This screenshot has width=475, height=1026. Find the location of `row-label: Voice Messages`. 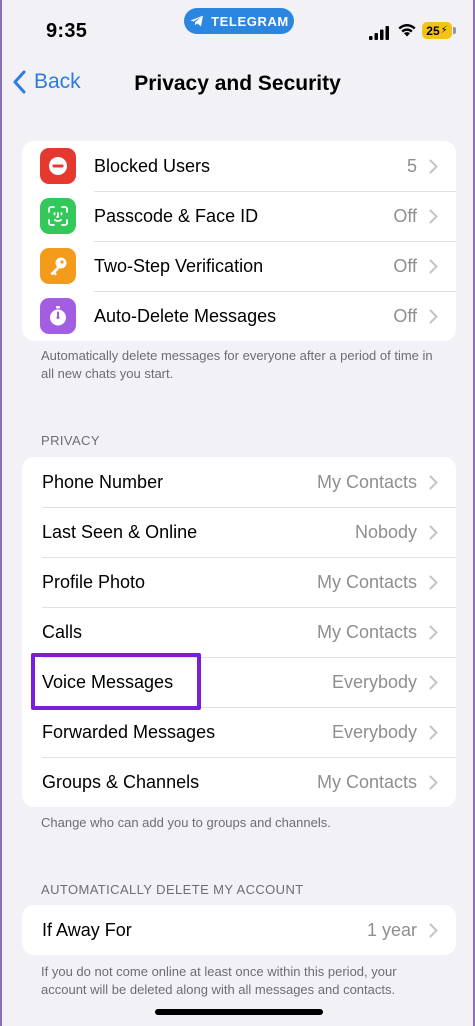

row-label: Voice Messages is located at coordinates (108, 681).